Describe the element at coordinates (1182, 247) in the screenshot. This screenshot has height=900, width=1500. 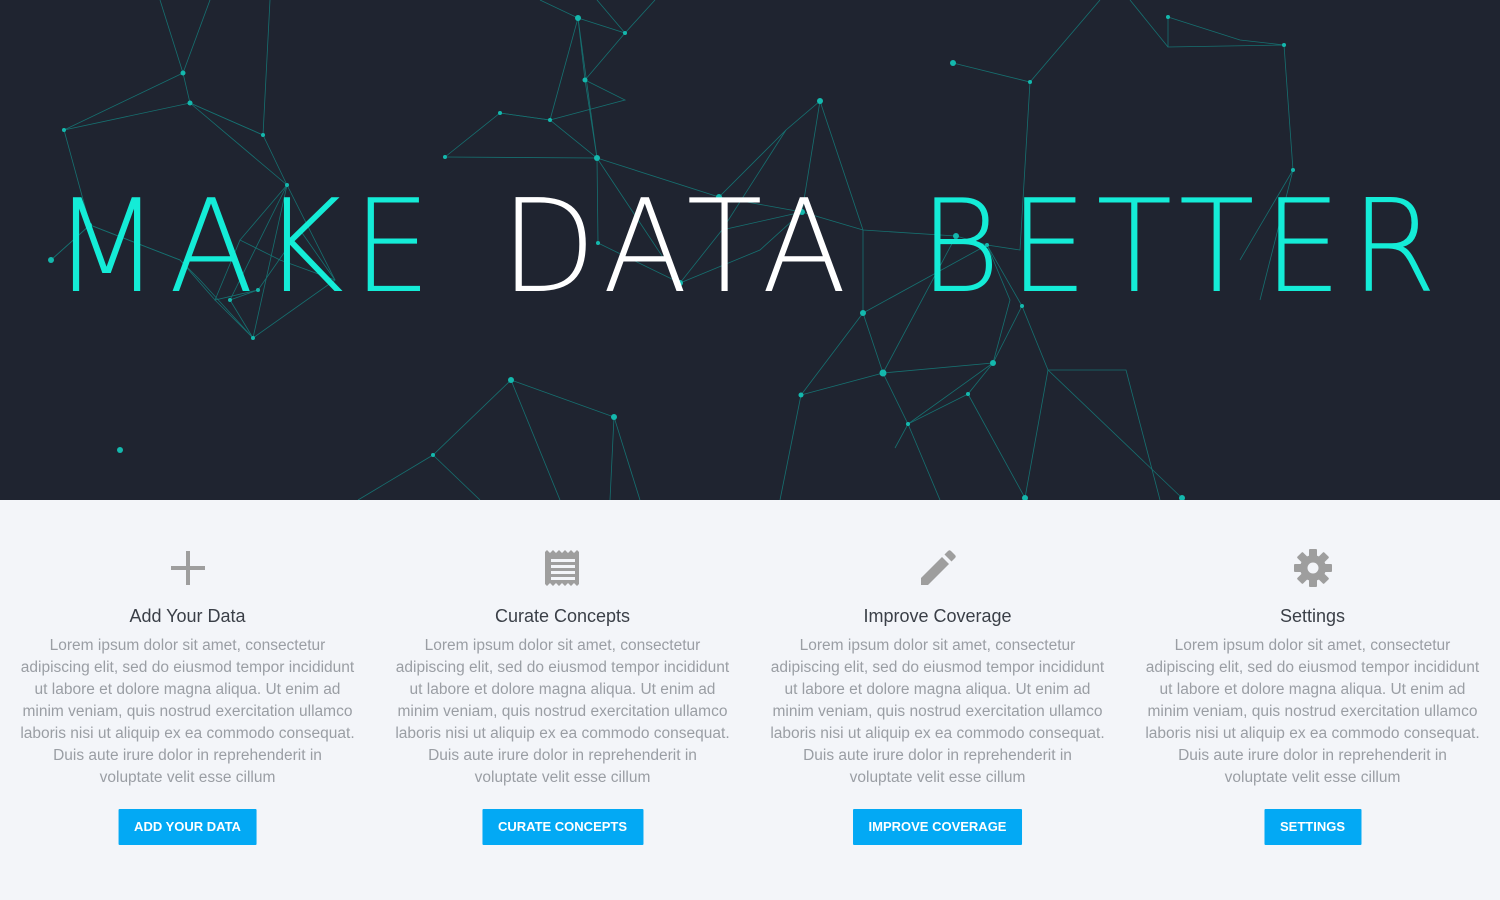
I see `hero-title-word-better: BETTER` at that location.